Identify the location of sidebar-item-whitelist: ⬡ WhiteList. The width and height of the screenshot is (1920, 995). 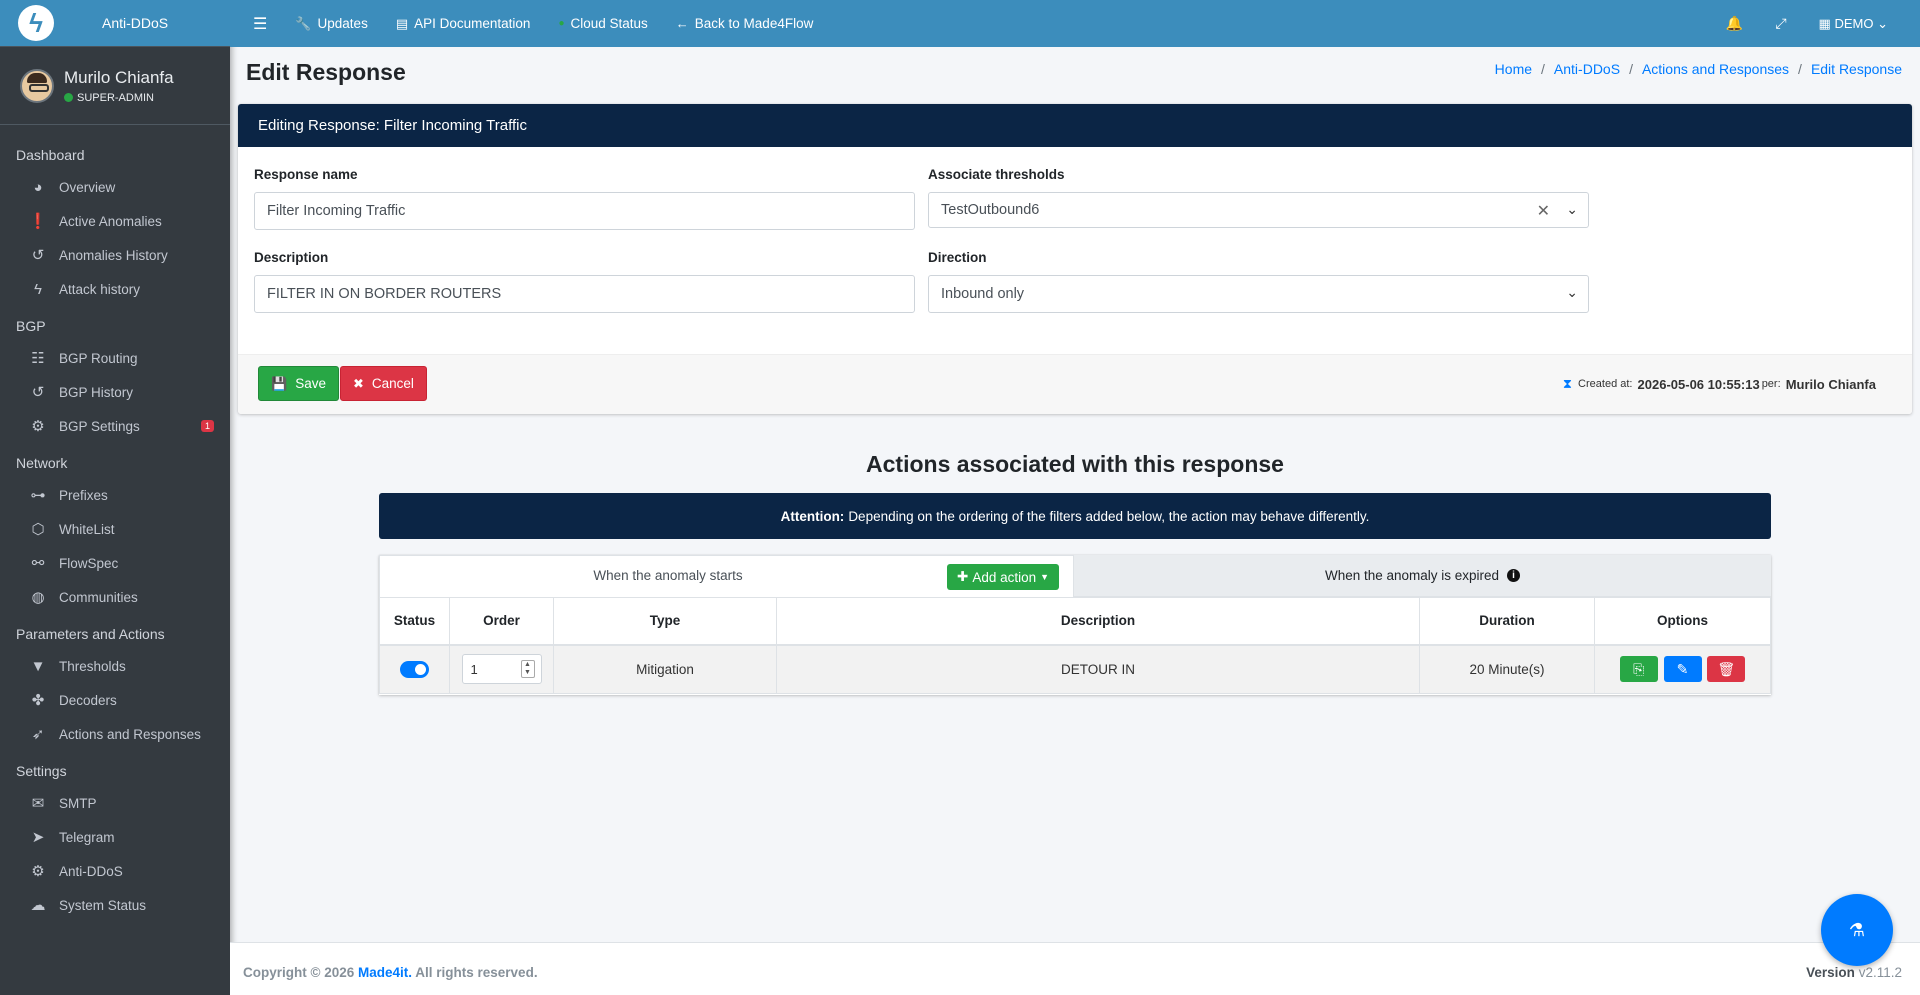
(115, 529).